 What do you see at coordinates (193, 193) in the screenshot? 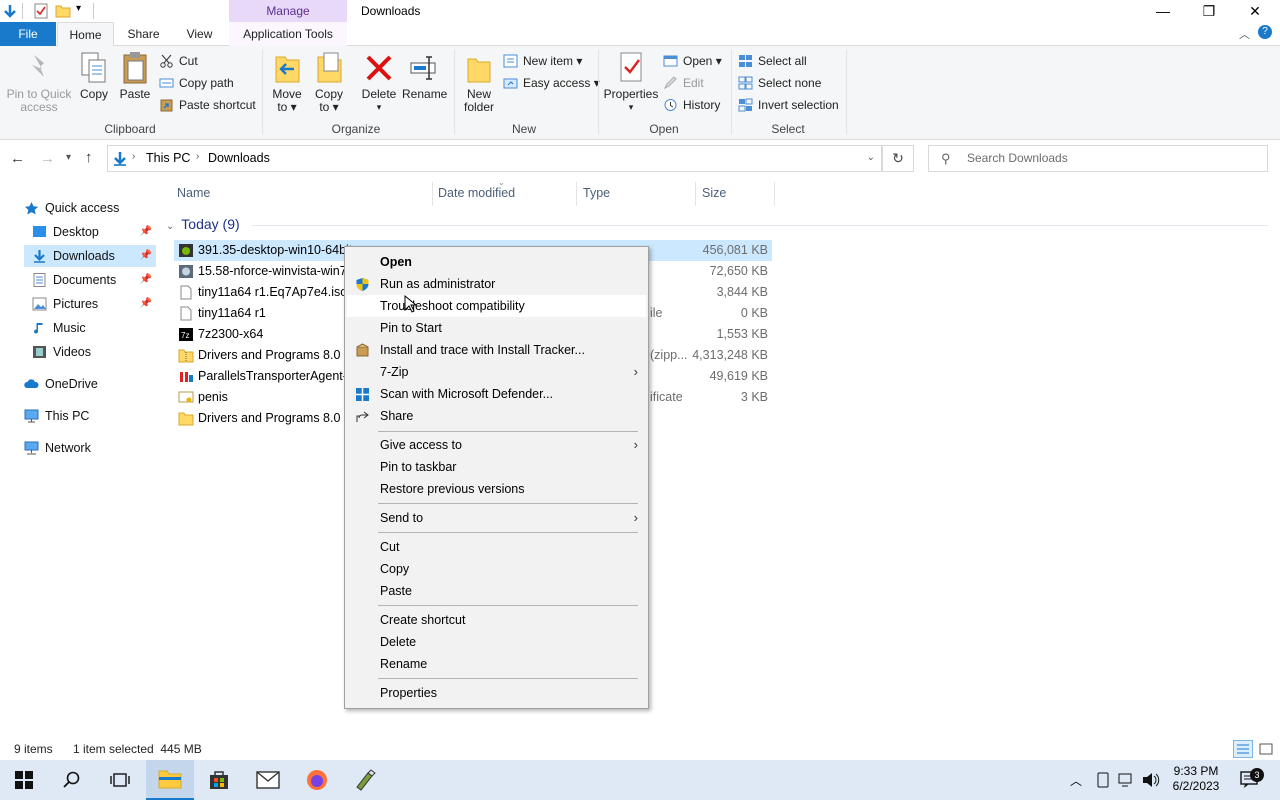
I see `column-name: Name` at bounding box center [193, 193].